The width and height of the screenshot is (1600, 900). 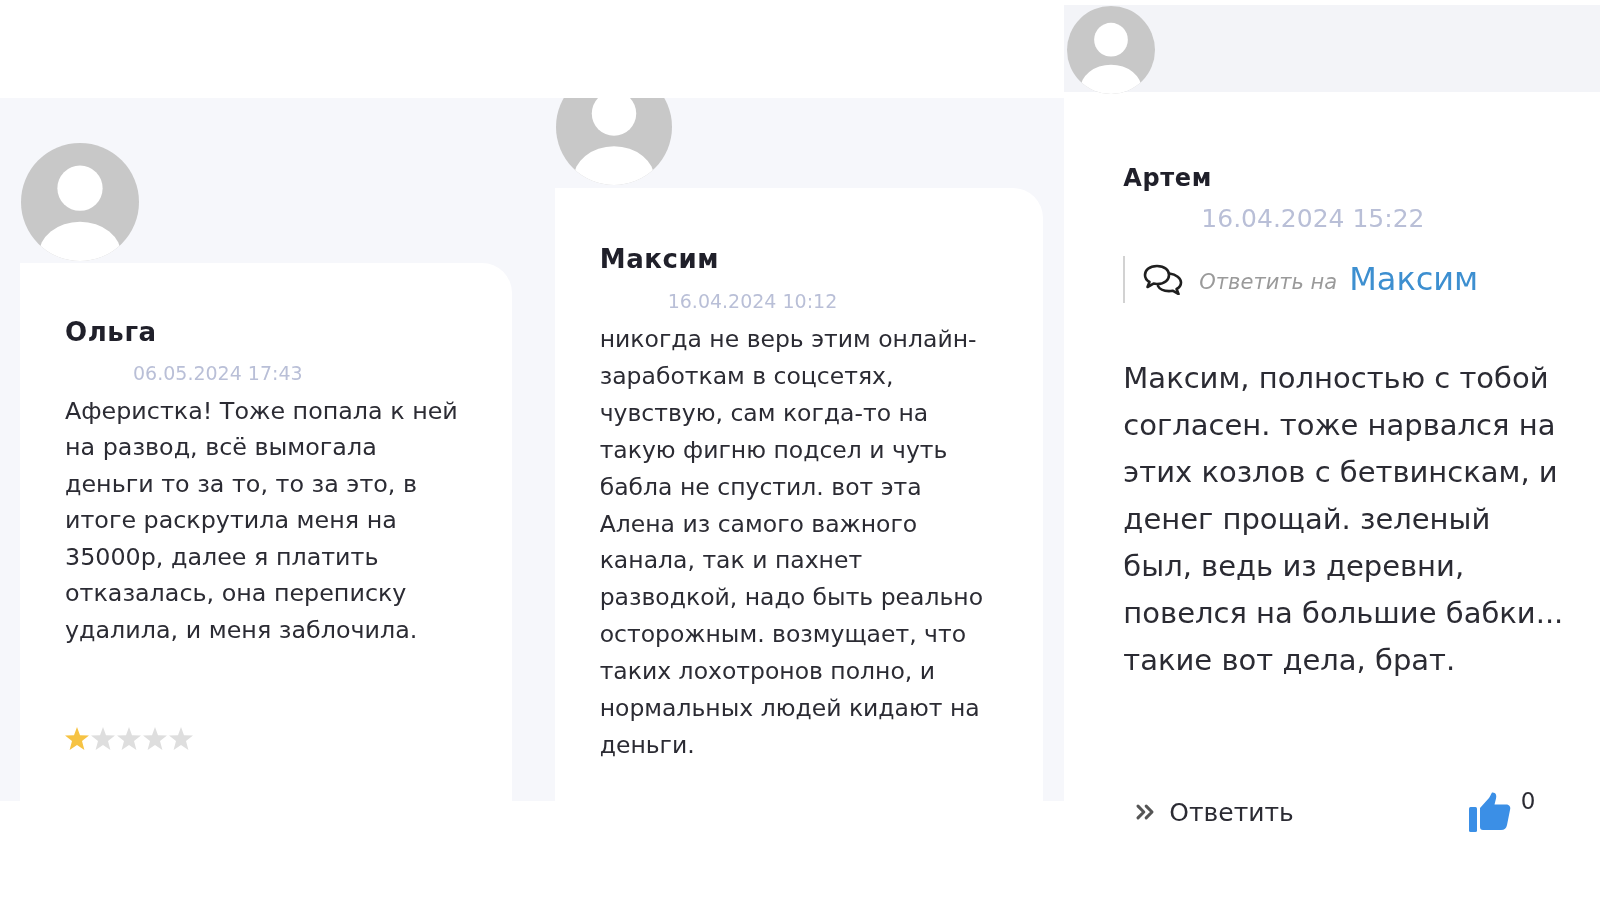 I want to click on review-date: 06.05.2024 17:43, so click(x=218, y=373).